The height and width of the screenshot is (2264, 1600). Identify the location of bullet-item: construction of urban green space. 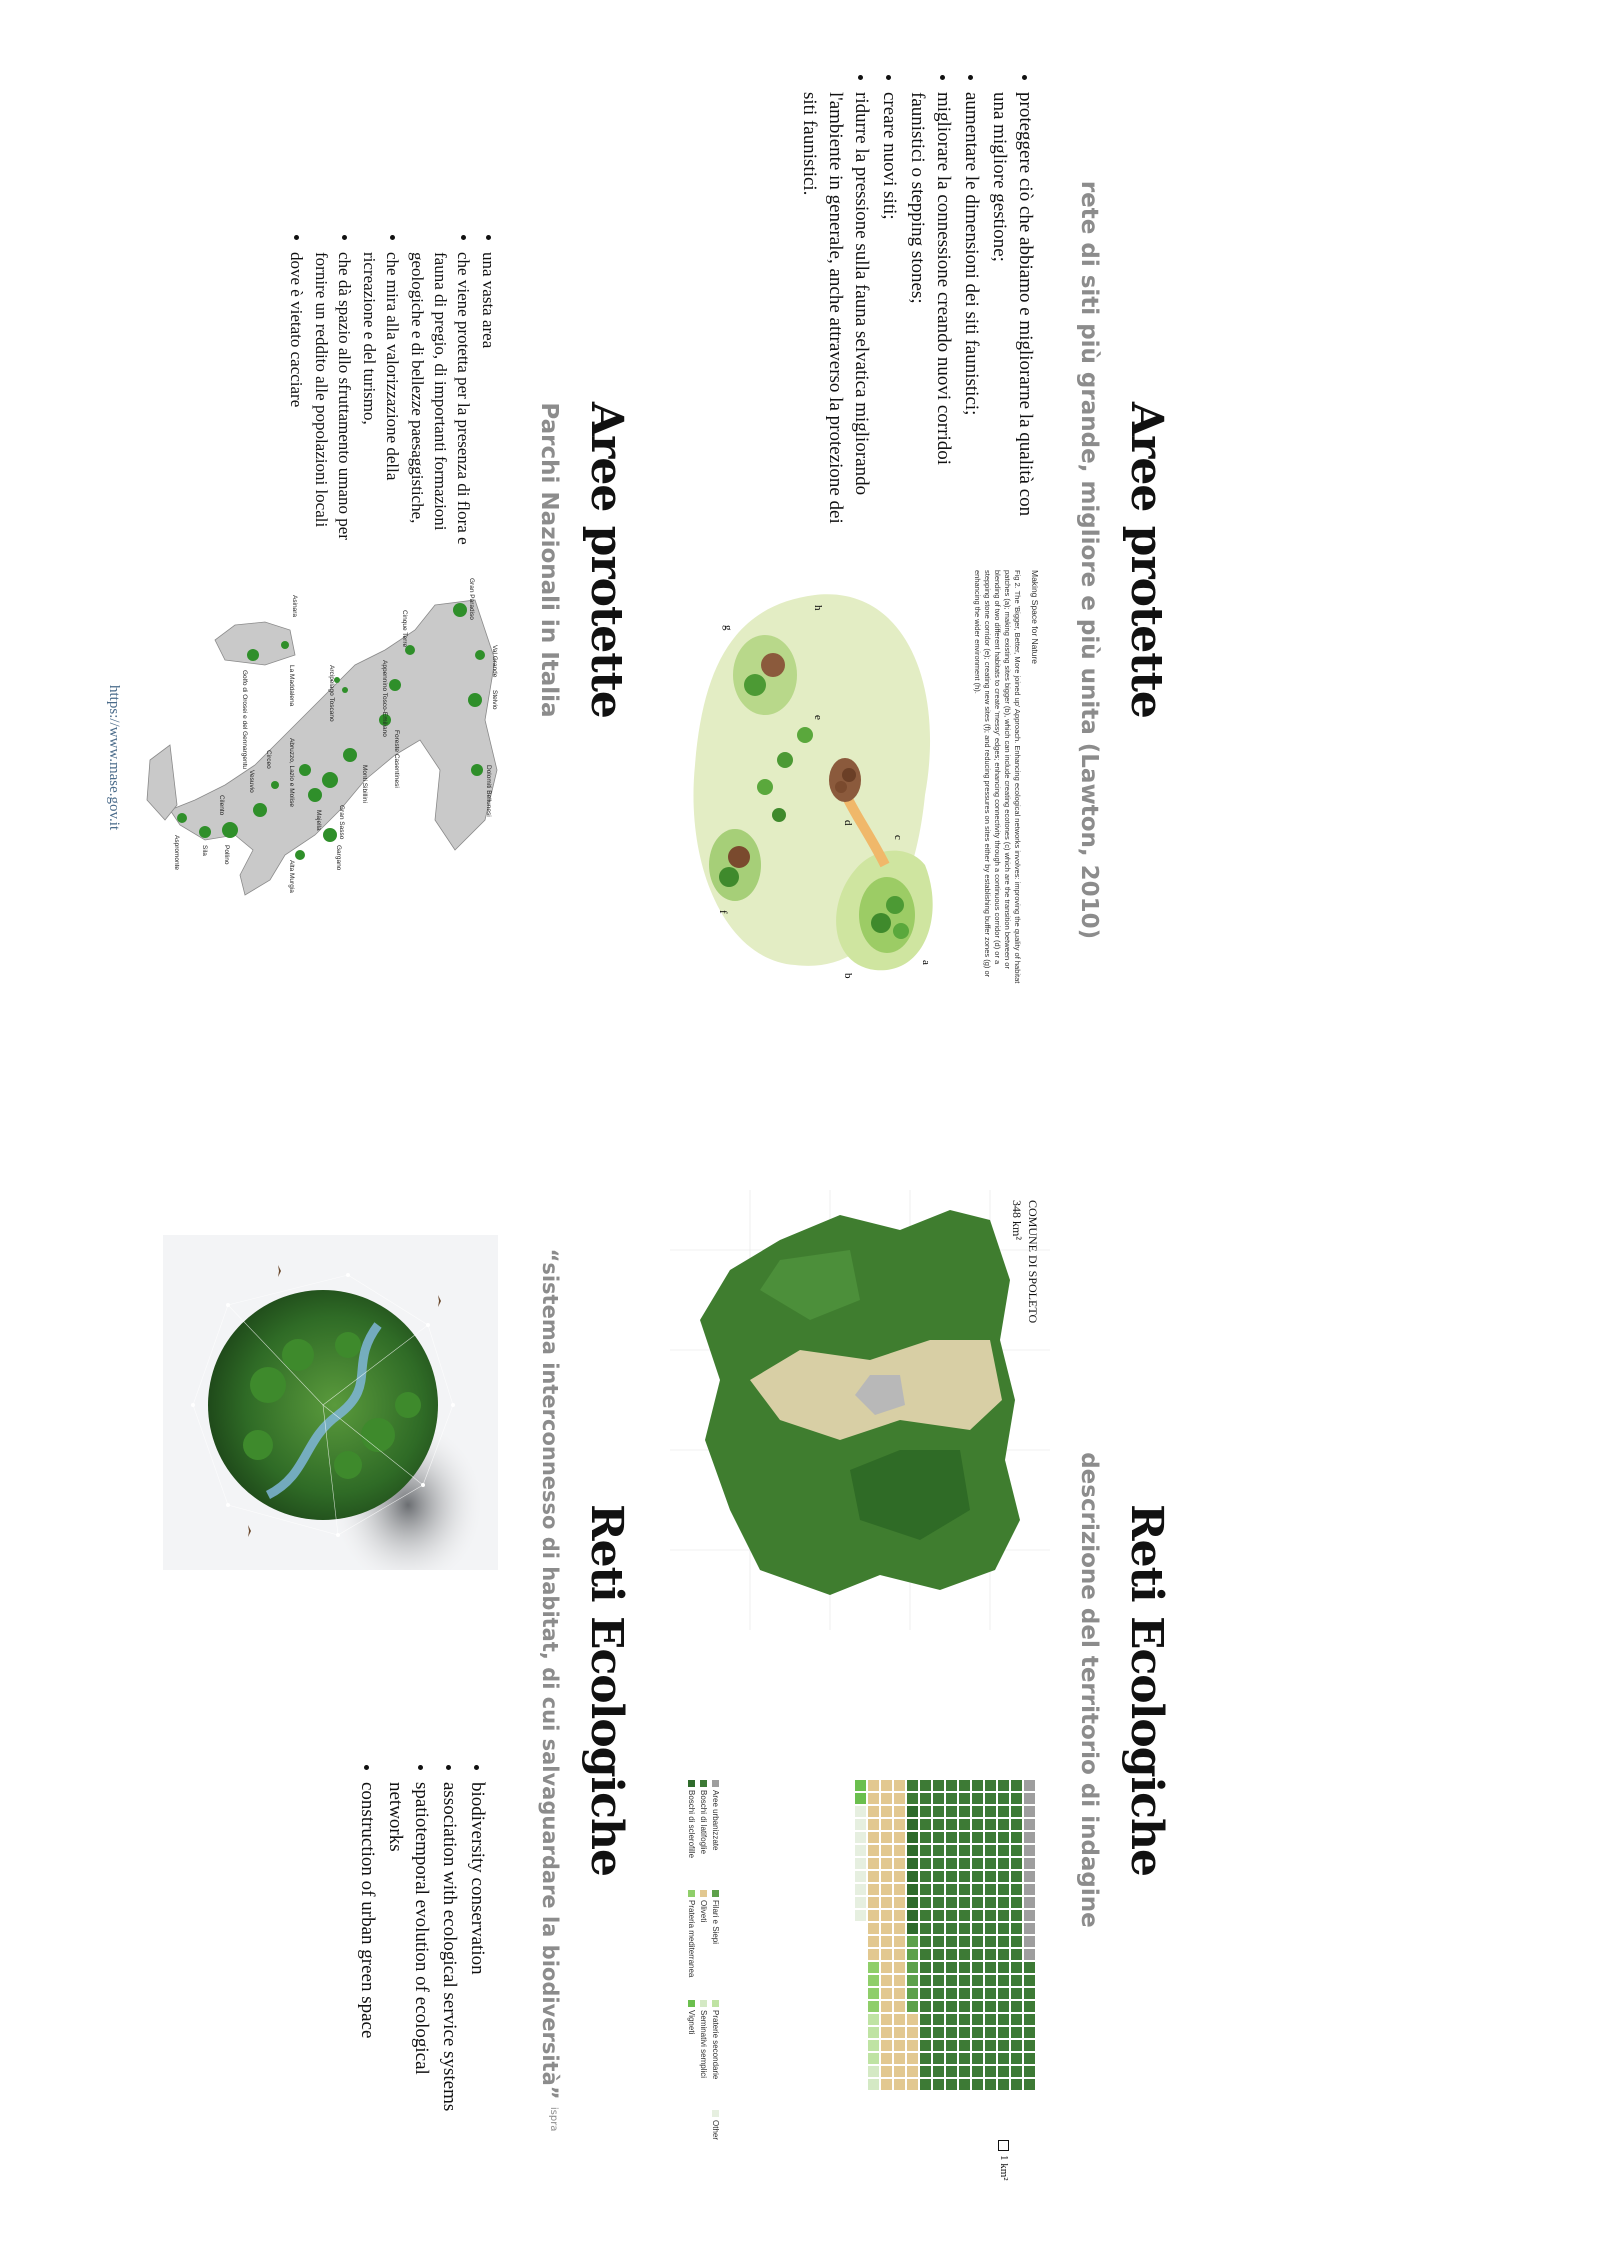
(367, 1947).